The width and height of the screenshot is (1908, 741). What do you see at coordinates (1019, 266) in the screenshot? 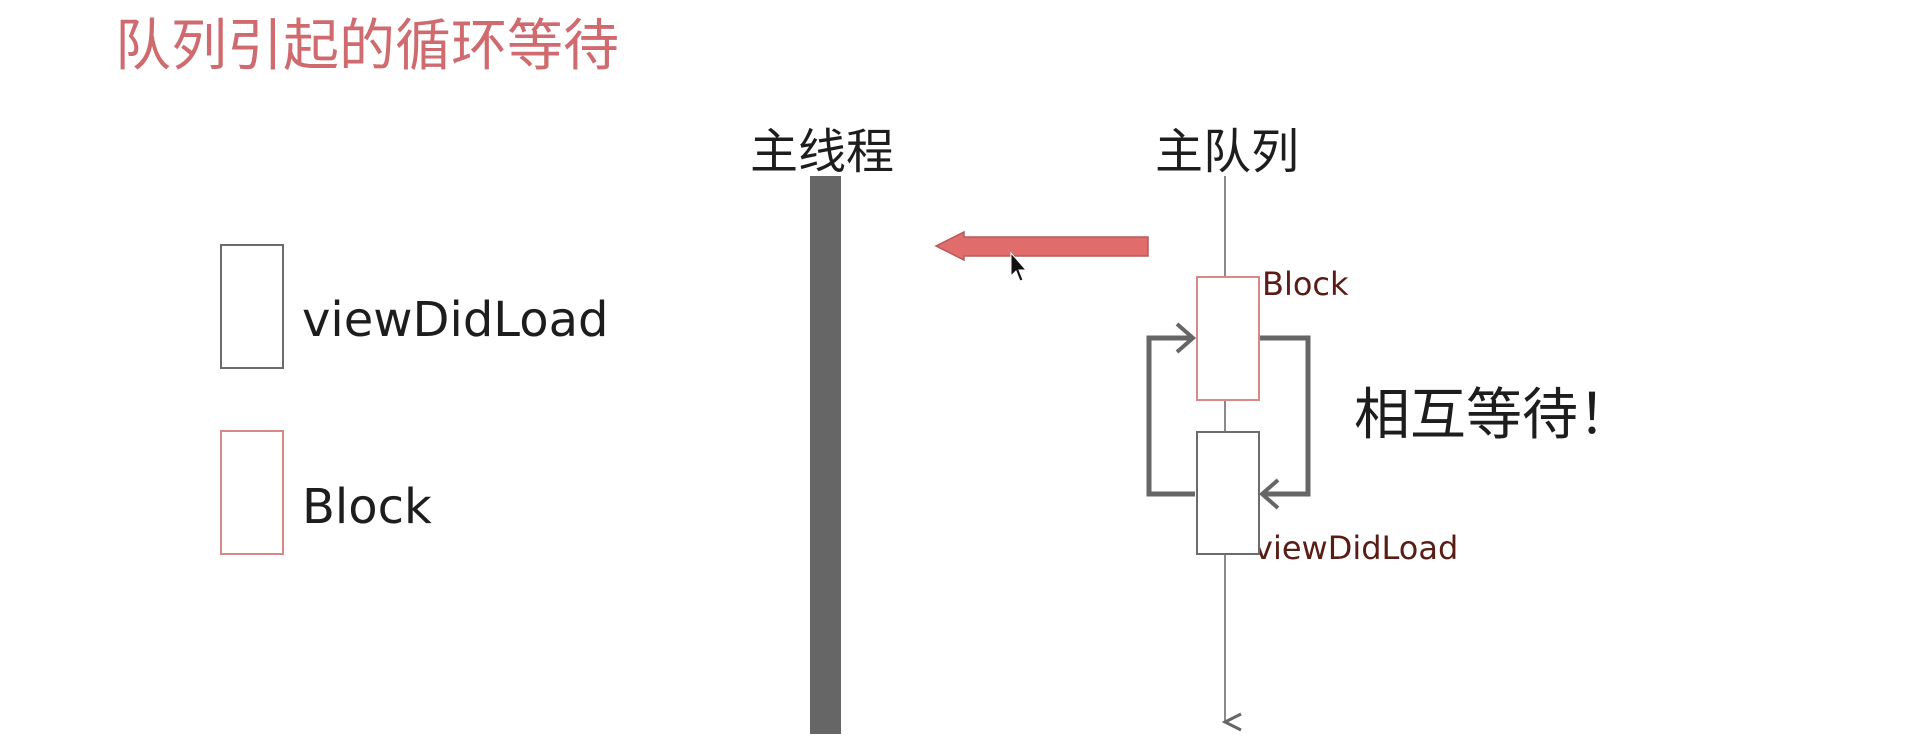
I see `cursor-icon` at bounding box center [1019, 266].